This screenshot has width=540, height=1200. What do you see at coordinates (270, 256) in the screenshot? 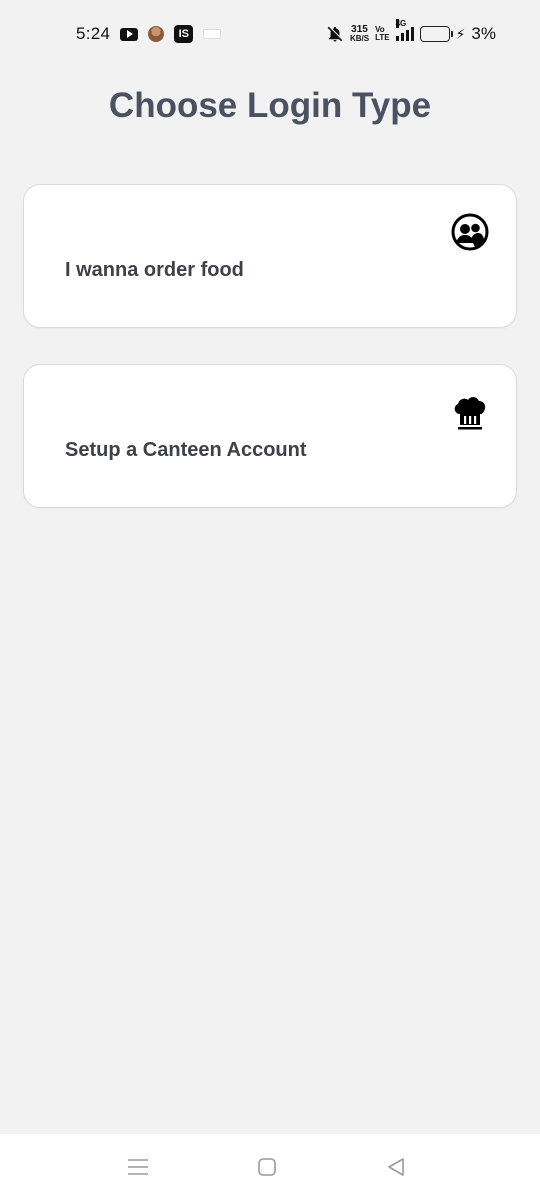
I see `order-food-option: I wanna order food` at bounding box center [270, 256].